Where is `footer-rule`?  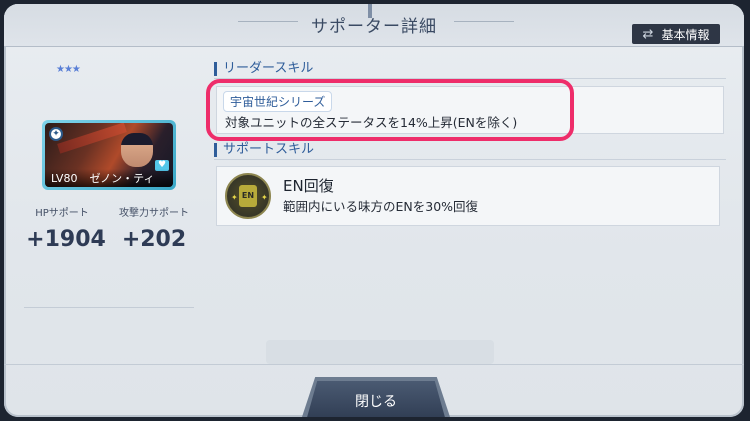 footer-rule is located at coordinates (374, 364).